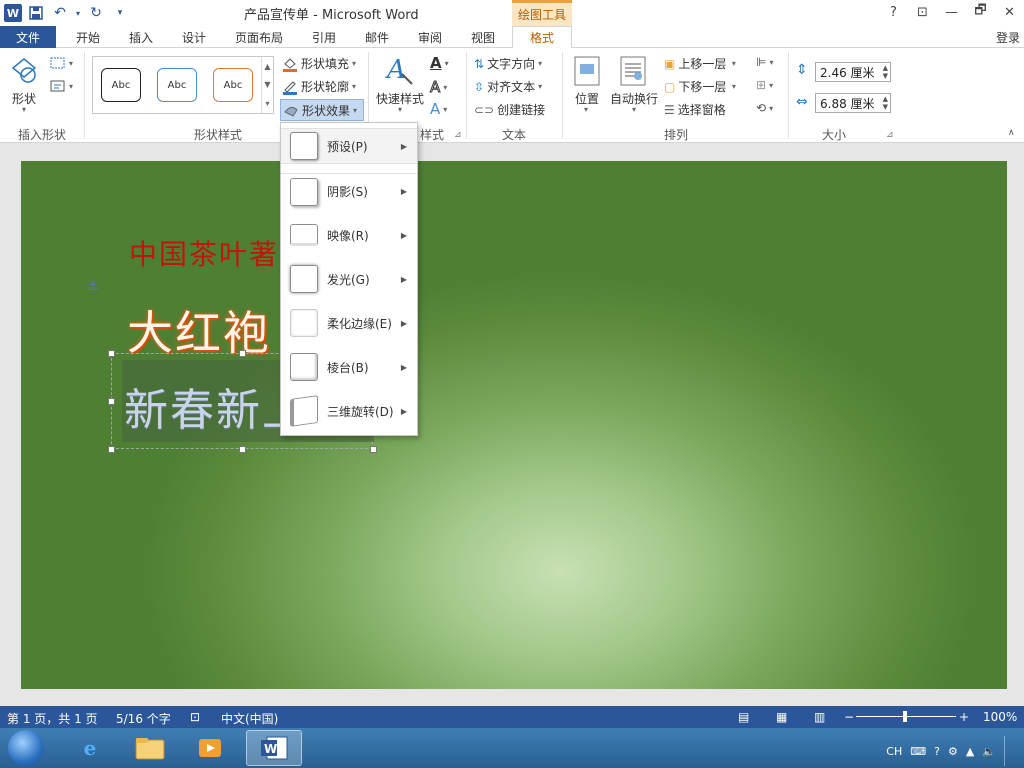 This screenshot has height=768, width=1024. Describe the element at coordinates (400, 109) in the screenshot. I see `quick-styles-dropdown-icon: ▾` at that location.